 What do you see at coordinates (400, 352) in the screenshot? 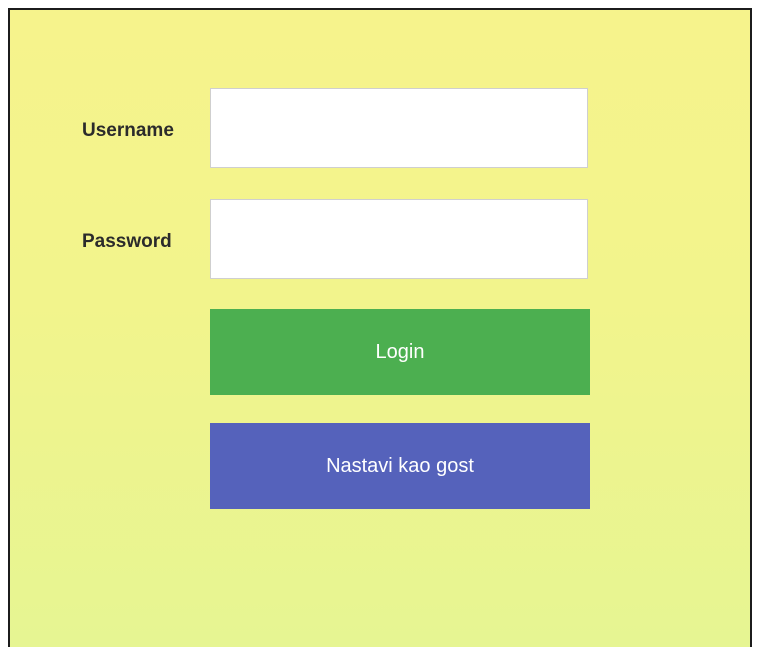
I see `login-button: Login` at bounding box center [400, 352].